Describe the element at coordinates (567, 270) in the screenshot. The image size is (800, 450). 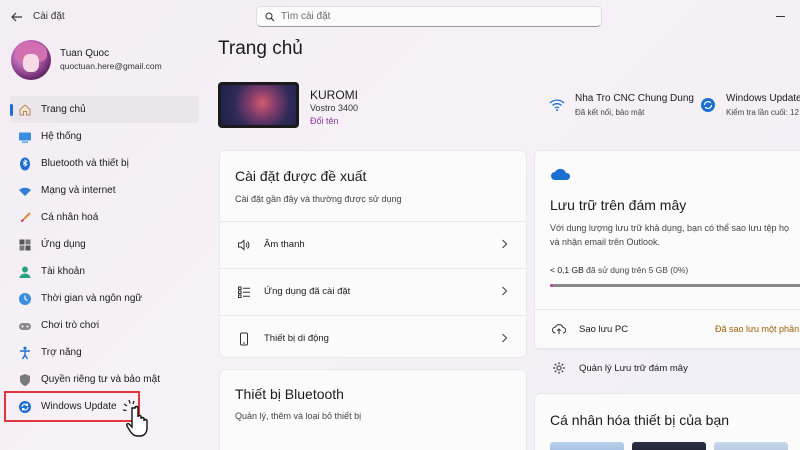
I see `storage-usage-value: < 0,1 GB` at that location.